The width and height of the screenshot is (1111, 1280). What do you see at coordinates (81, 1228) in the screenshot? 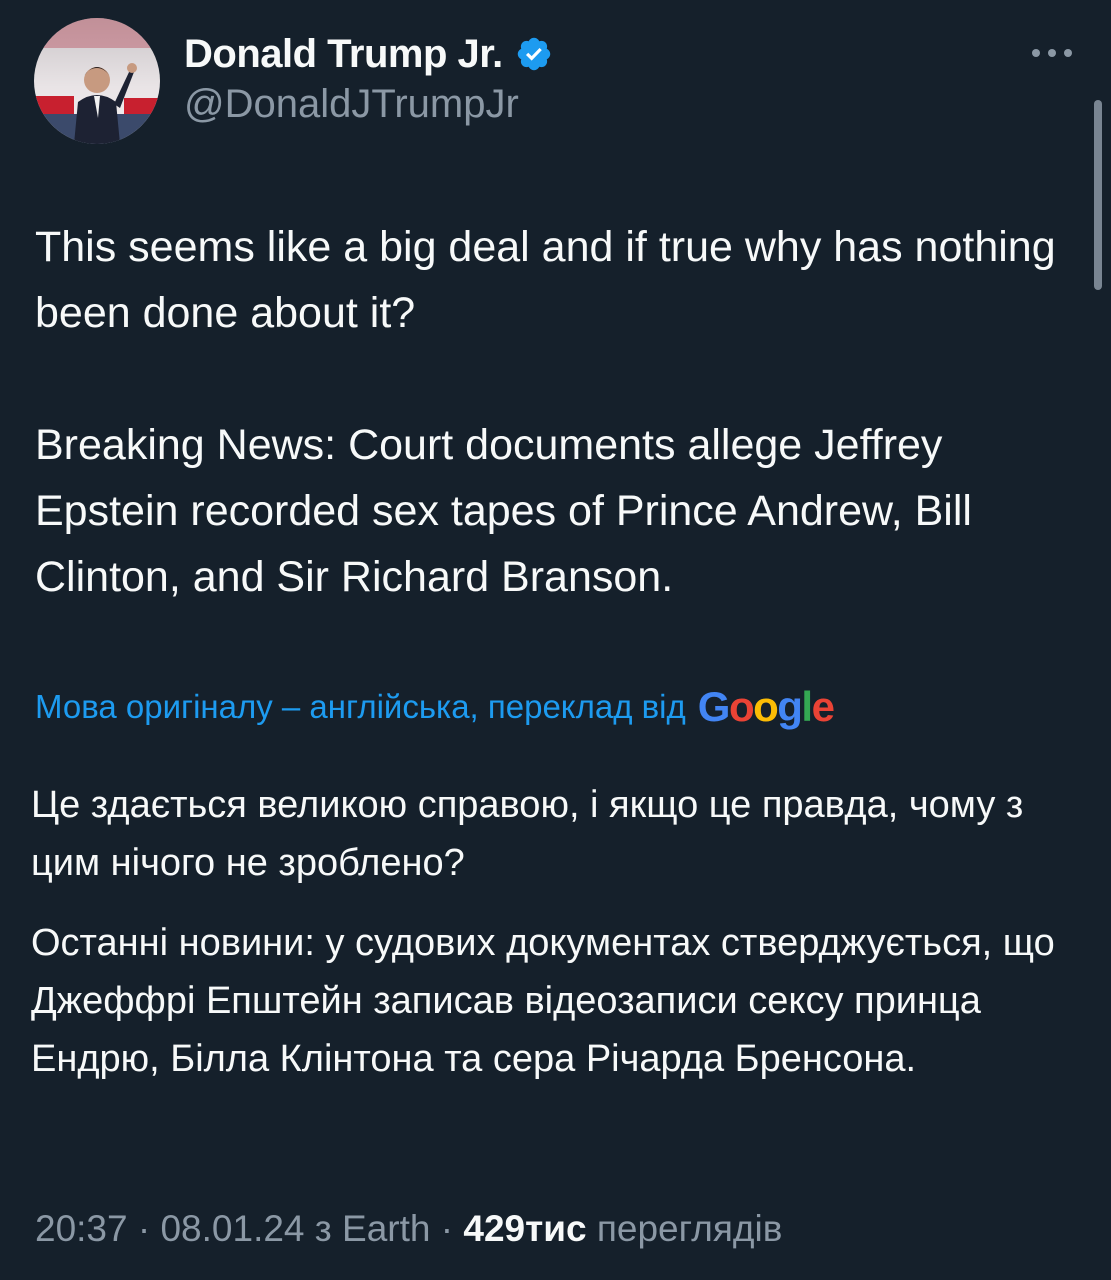
I see `tweet-time: 20:37` at bounding box center [81, 1228].